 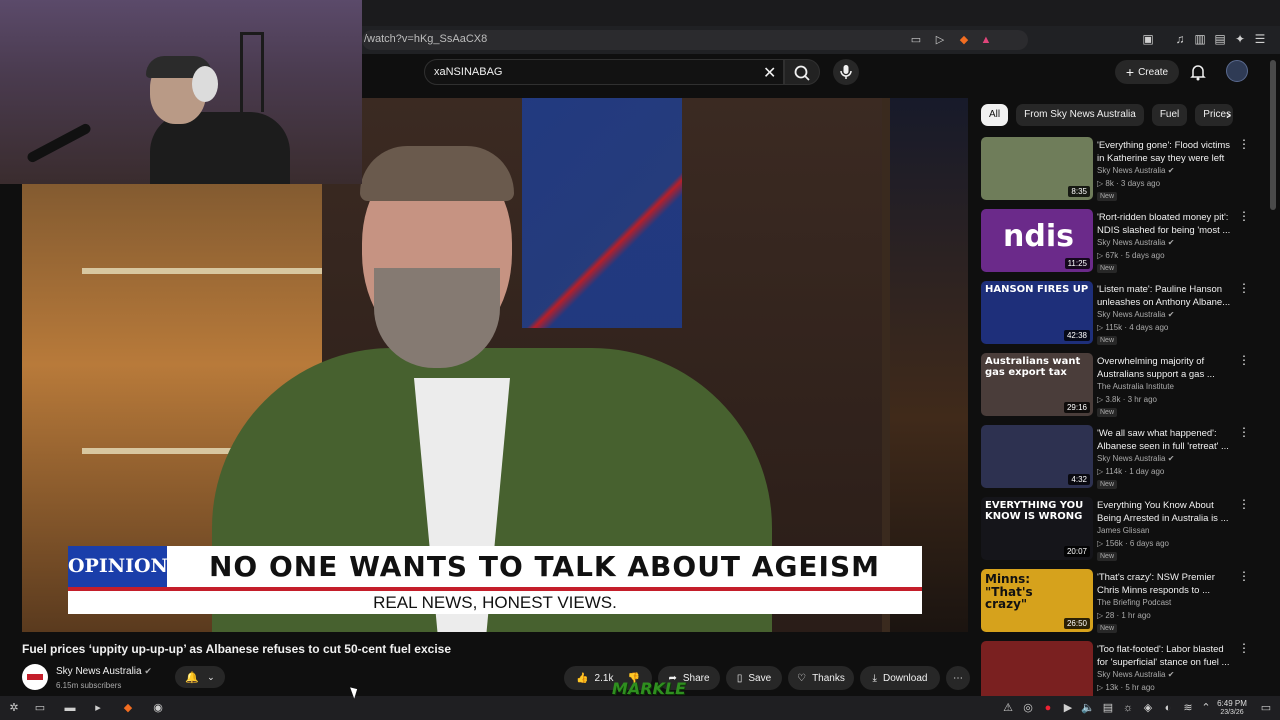 What do you see at coordinates (846, 72) in the screenshot?
I see `voice-search-button` at bounding box center [846, 72].